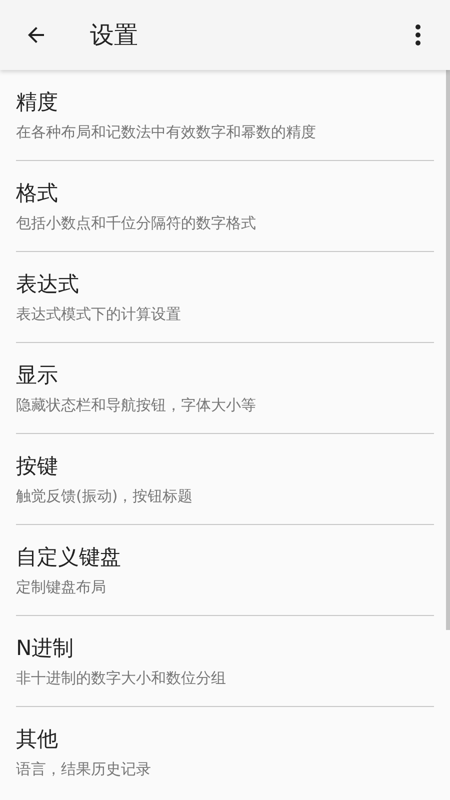 This screenshot has height=800, width=450. What do you see at coordinates (37, 375) in the screenshot?
I see `item-title: 显示` at bounding box center [37, 375].